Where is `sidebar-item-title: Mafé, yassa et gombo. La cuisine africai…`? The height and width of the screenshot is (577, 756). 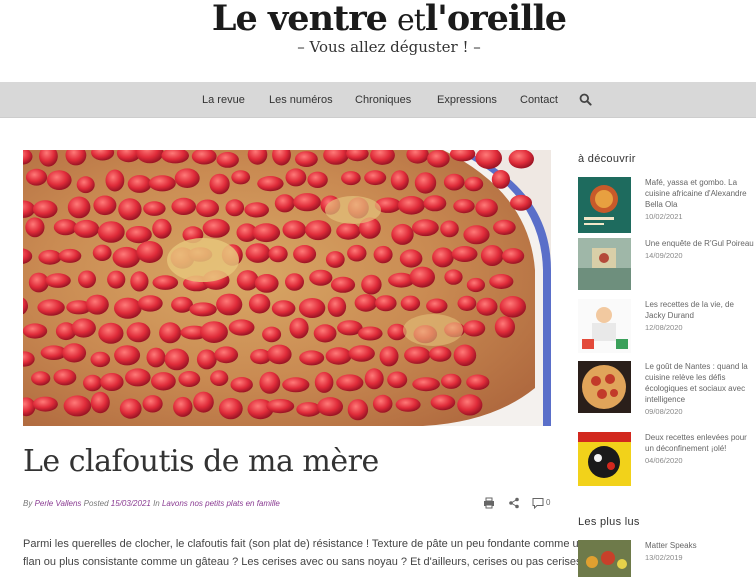 sidebar-item-title: Mafé, yassa et gombo. La cuisine africai… is located at coordinates (696, 193).